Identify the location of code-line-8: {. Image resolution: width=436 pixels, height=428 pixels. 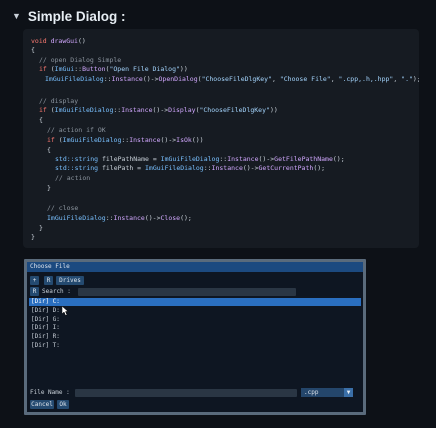
(41, 120).